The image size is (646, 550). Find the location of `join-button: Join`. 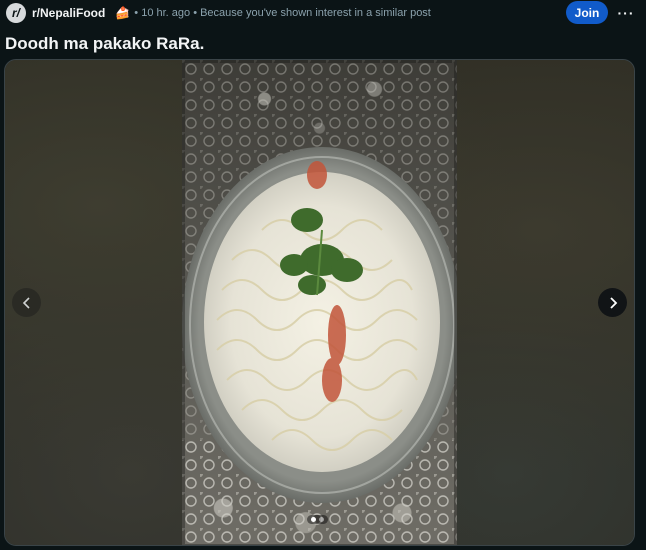

join-button: Join is located at coordinates (587, 12).